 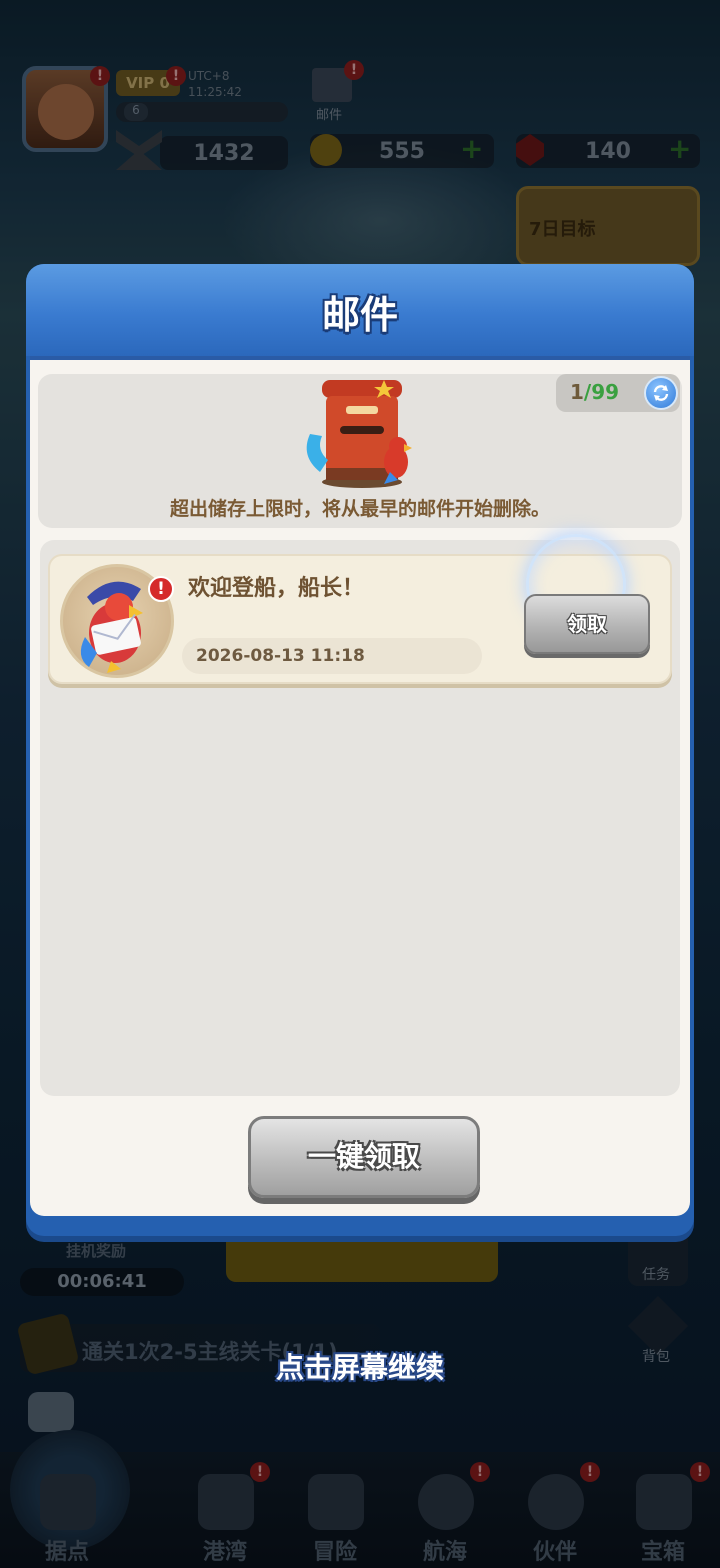 I want to click on mail-counter: 1/99, so click(x=618, y=393).